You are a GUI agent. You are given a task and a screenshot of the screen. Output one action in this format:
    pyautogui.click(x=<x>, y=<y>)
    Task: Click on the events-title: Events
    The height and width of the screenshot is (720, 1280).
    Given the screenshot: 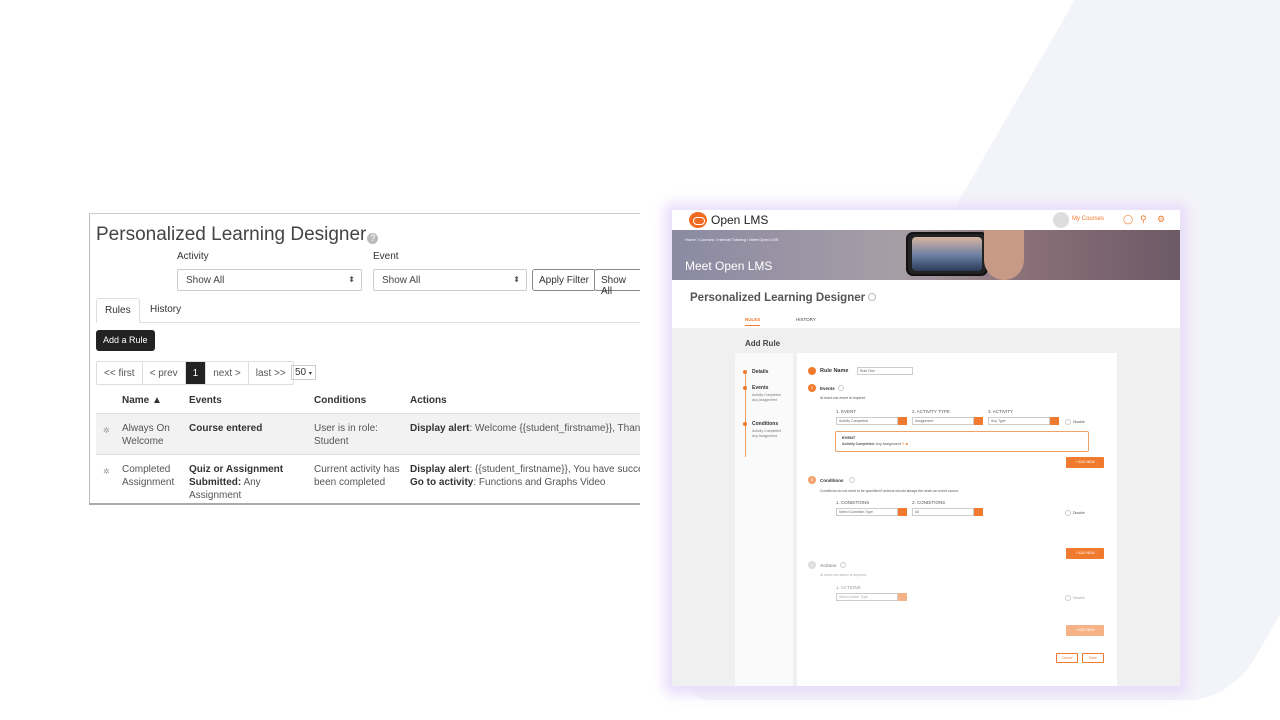 What is the action you would take?
    pyautogui.click(x=827, y=388)
    